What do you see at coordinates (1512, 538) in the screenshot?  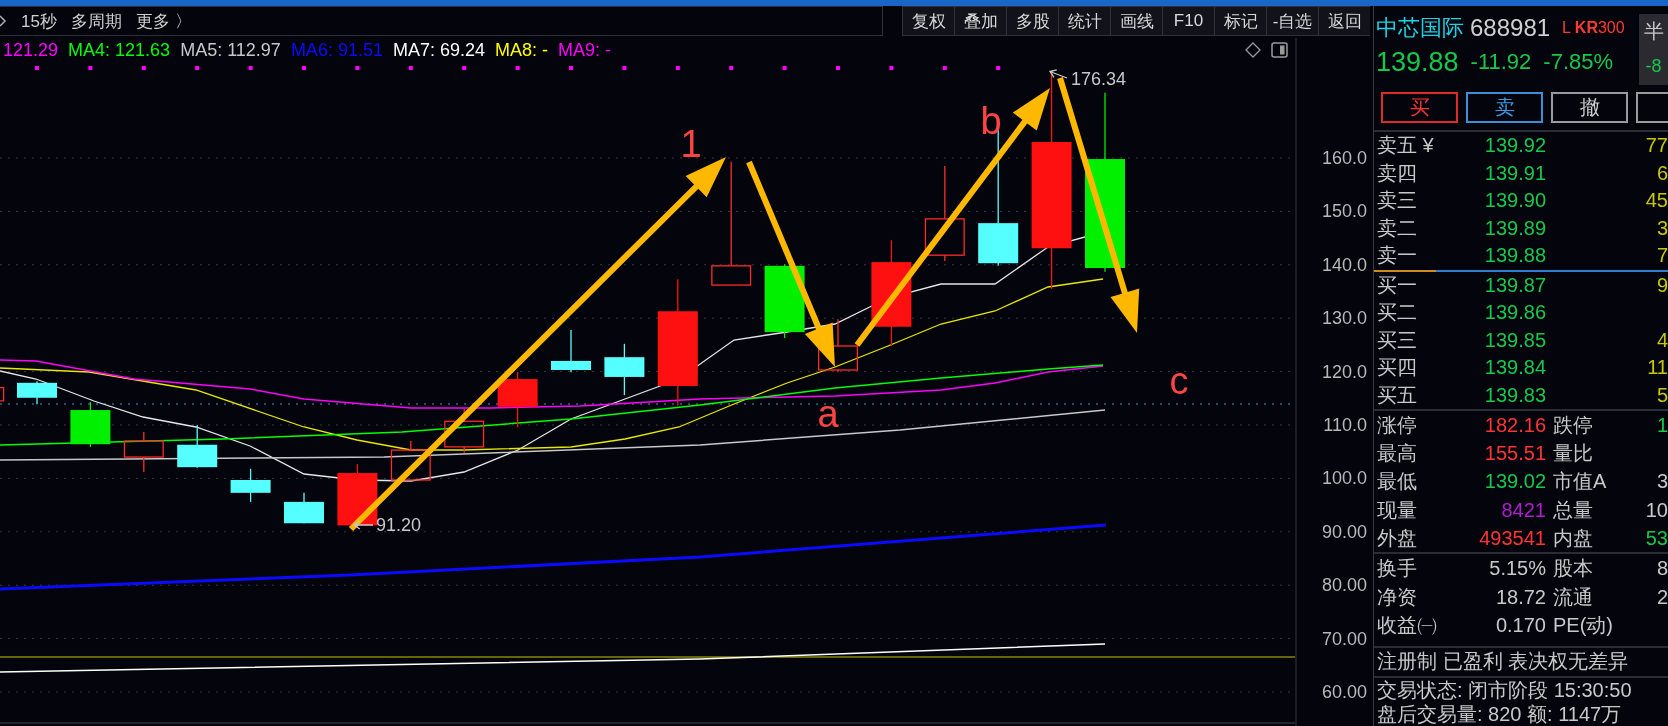 I see `stat-value: 493541` at bounding box center [1512, 538].